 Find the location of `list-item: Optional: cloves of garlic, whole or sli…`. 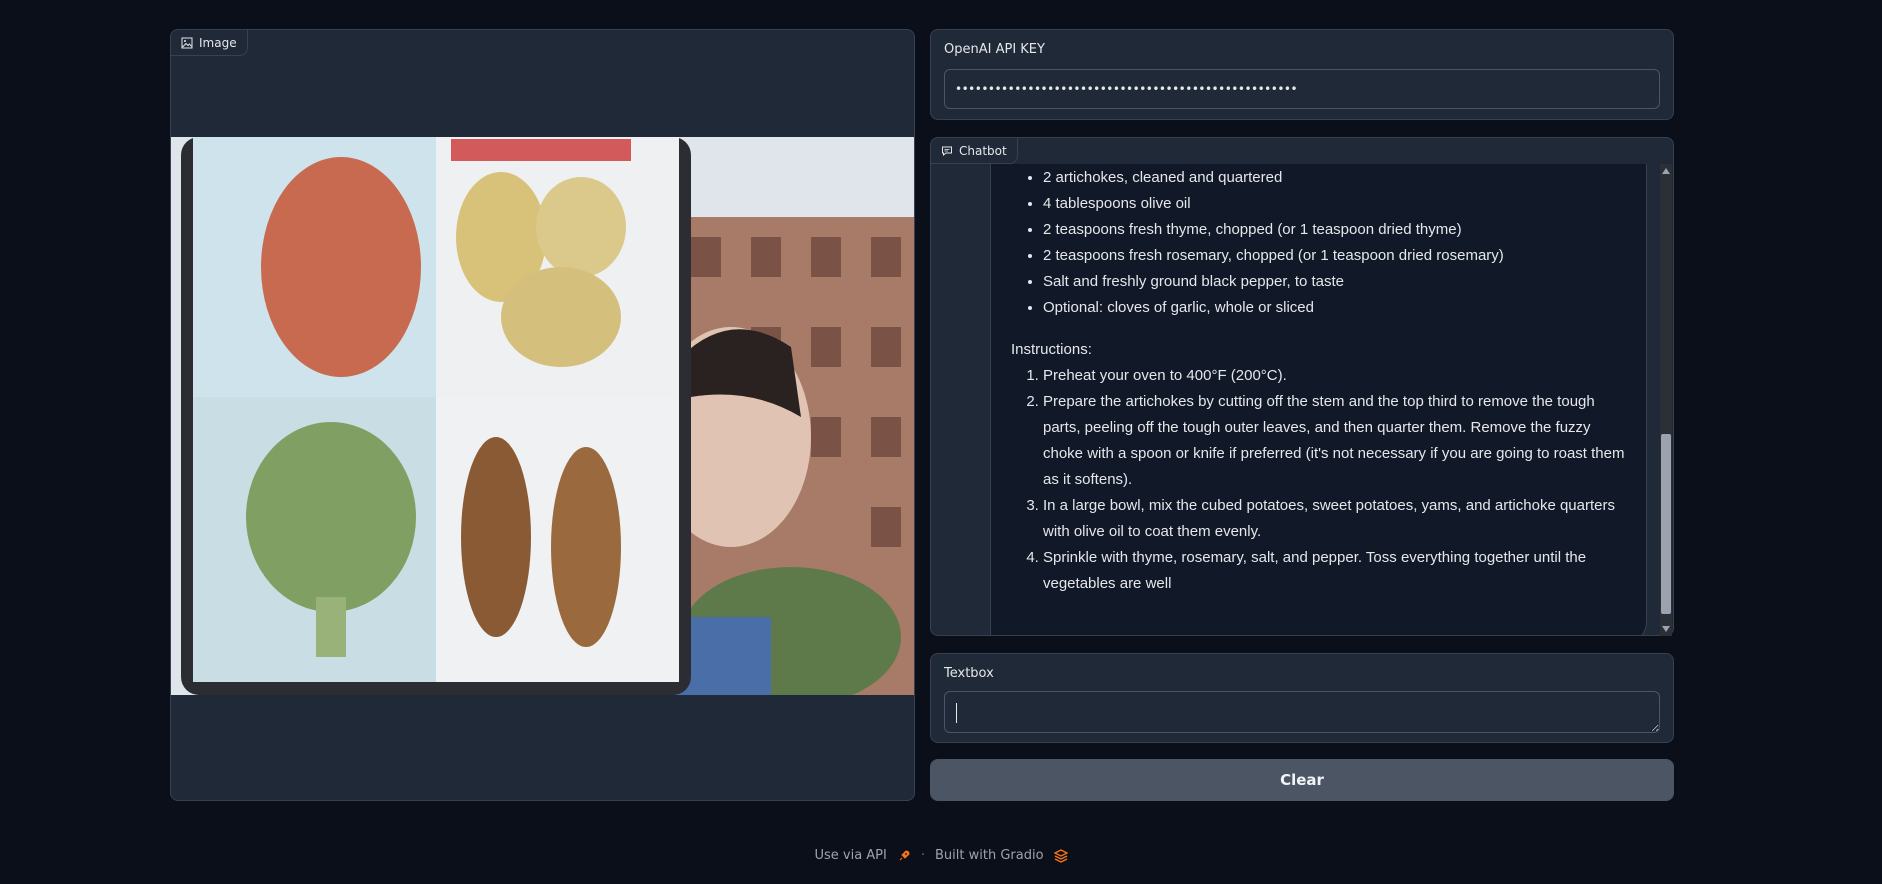

list-item: Optional: cloves of garlic, whole or sli… is located at coordinates (1334, 308).